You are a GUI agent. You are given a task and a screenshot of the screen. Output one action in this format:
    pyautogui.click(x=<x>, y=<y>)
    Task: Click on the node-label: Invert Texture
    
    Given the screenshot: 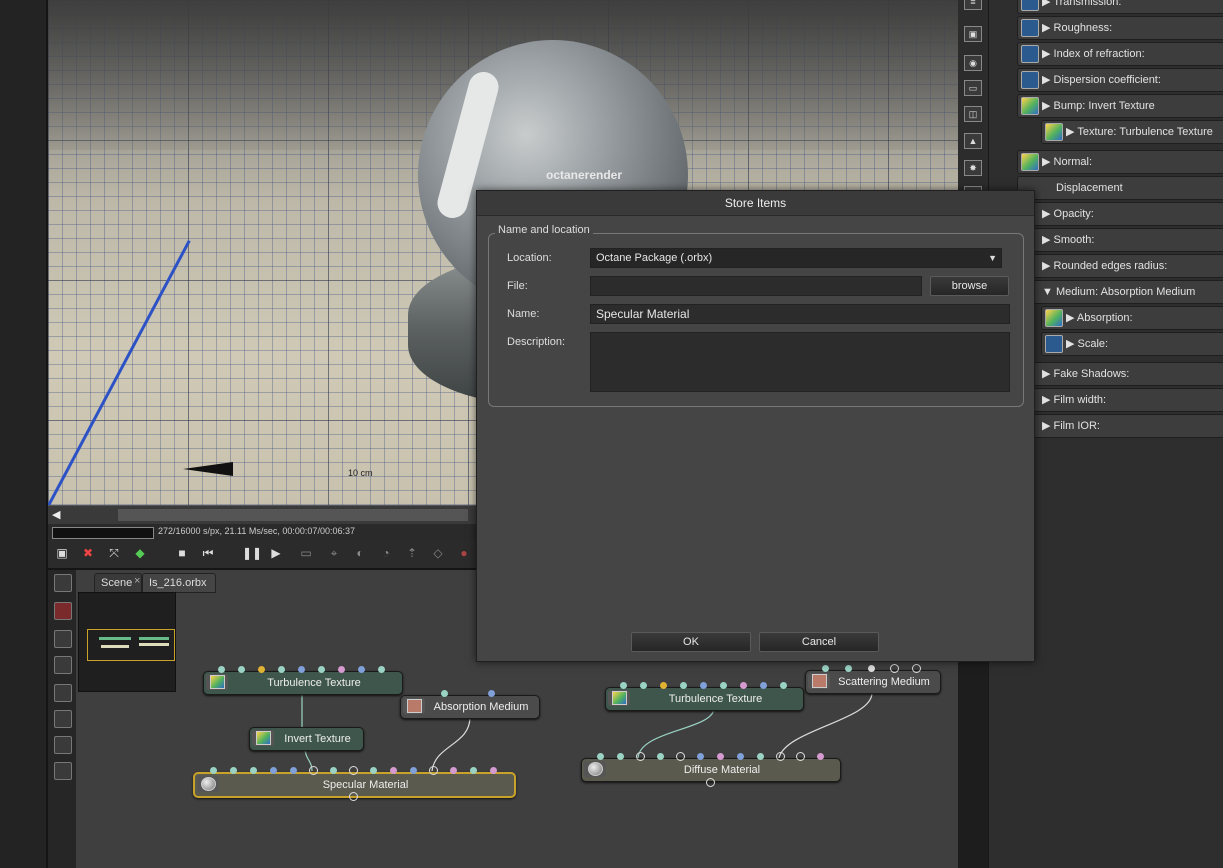 What is the action you would take?
    pyautogui.click(x=317, y=739)
    